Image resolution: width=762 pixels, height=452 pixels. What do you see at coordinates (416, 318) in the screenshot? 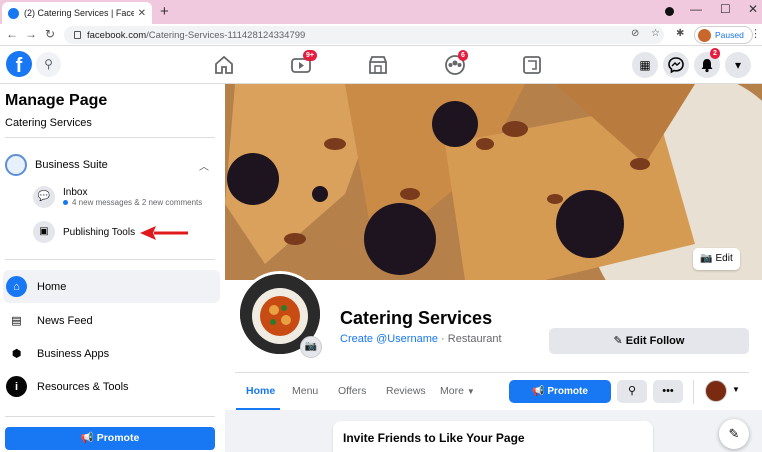
I see `page-title: Catering Services` at bounding box center [416, 318].